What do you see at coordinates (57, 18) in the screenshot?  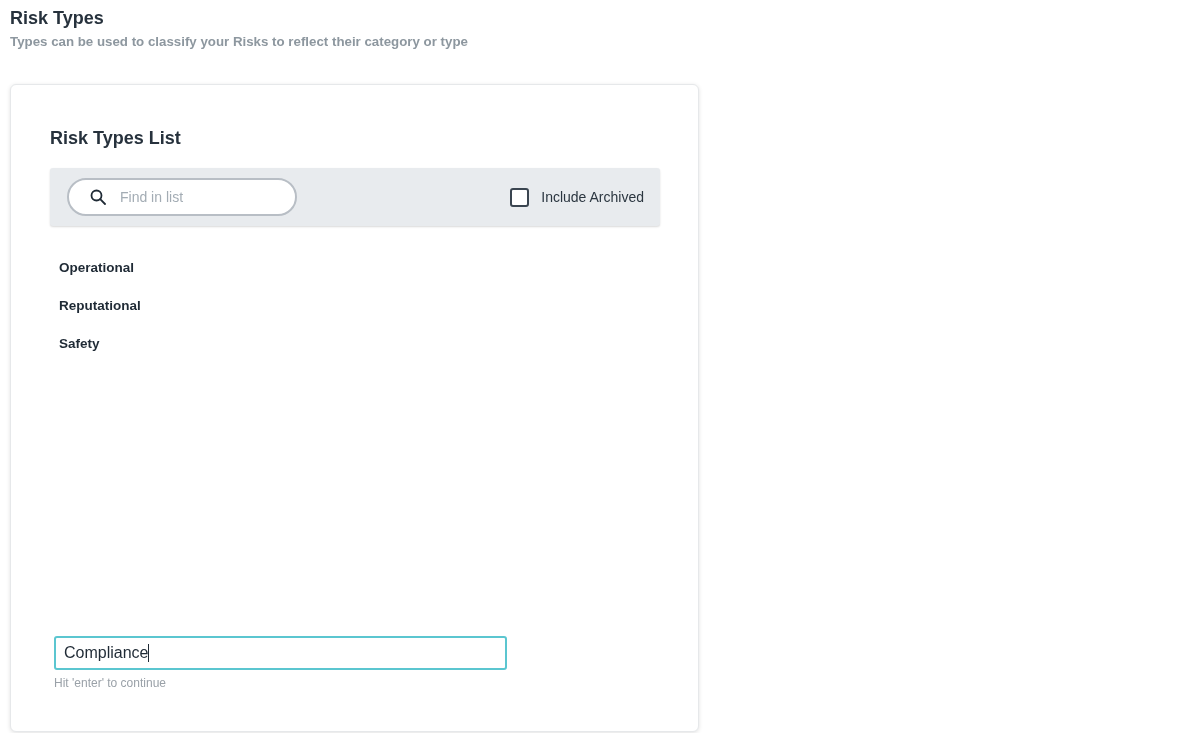 I see `page-title: Risk Types` at bounding box center [57, 18].